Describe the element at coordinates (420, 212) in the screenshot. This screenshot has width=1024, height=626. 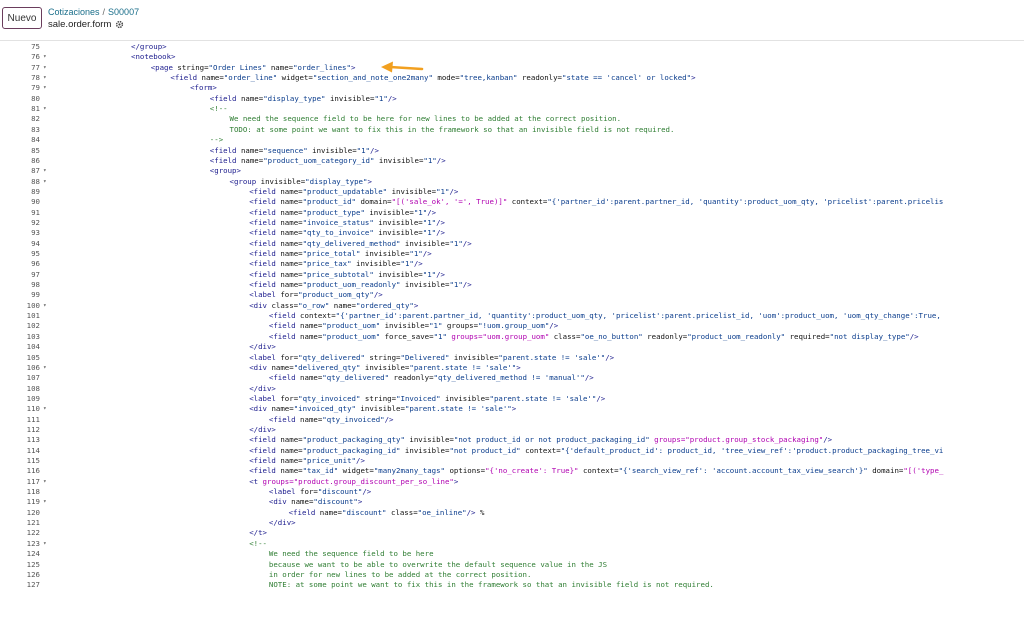
I see `code-token: "1"` at that location.